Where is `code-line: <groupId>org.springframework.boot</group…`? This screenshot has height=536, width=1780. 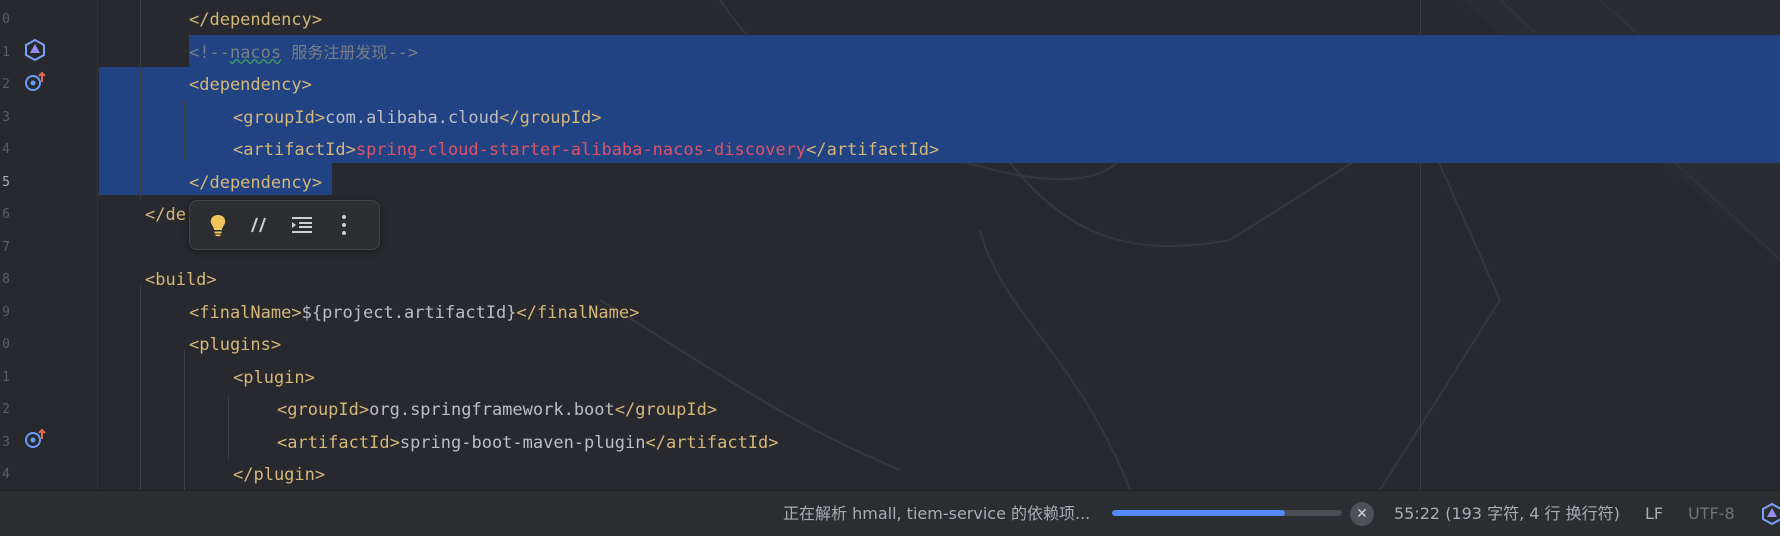 code-line: <groupId>org.springframework.boot</group… is located at coordinates (497, 410).